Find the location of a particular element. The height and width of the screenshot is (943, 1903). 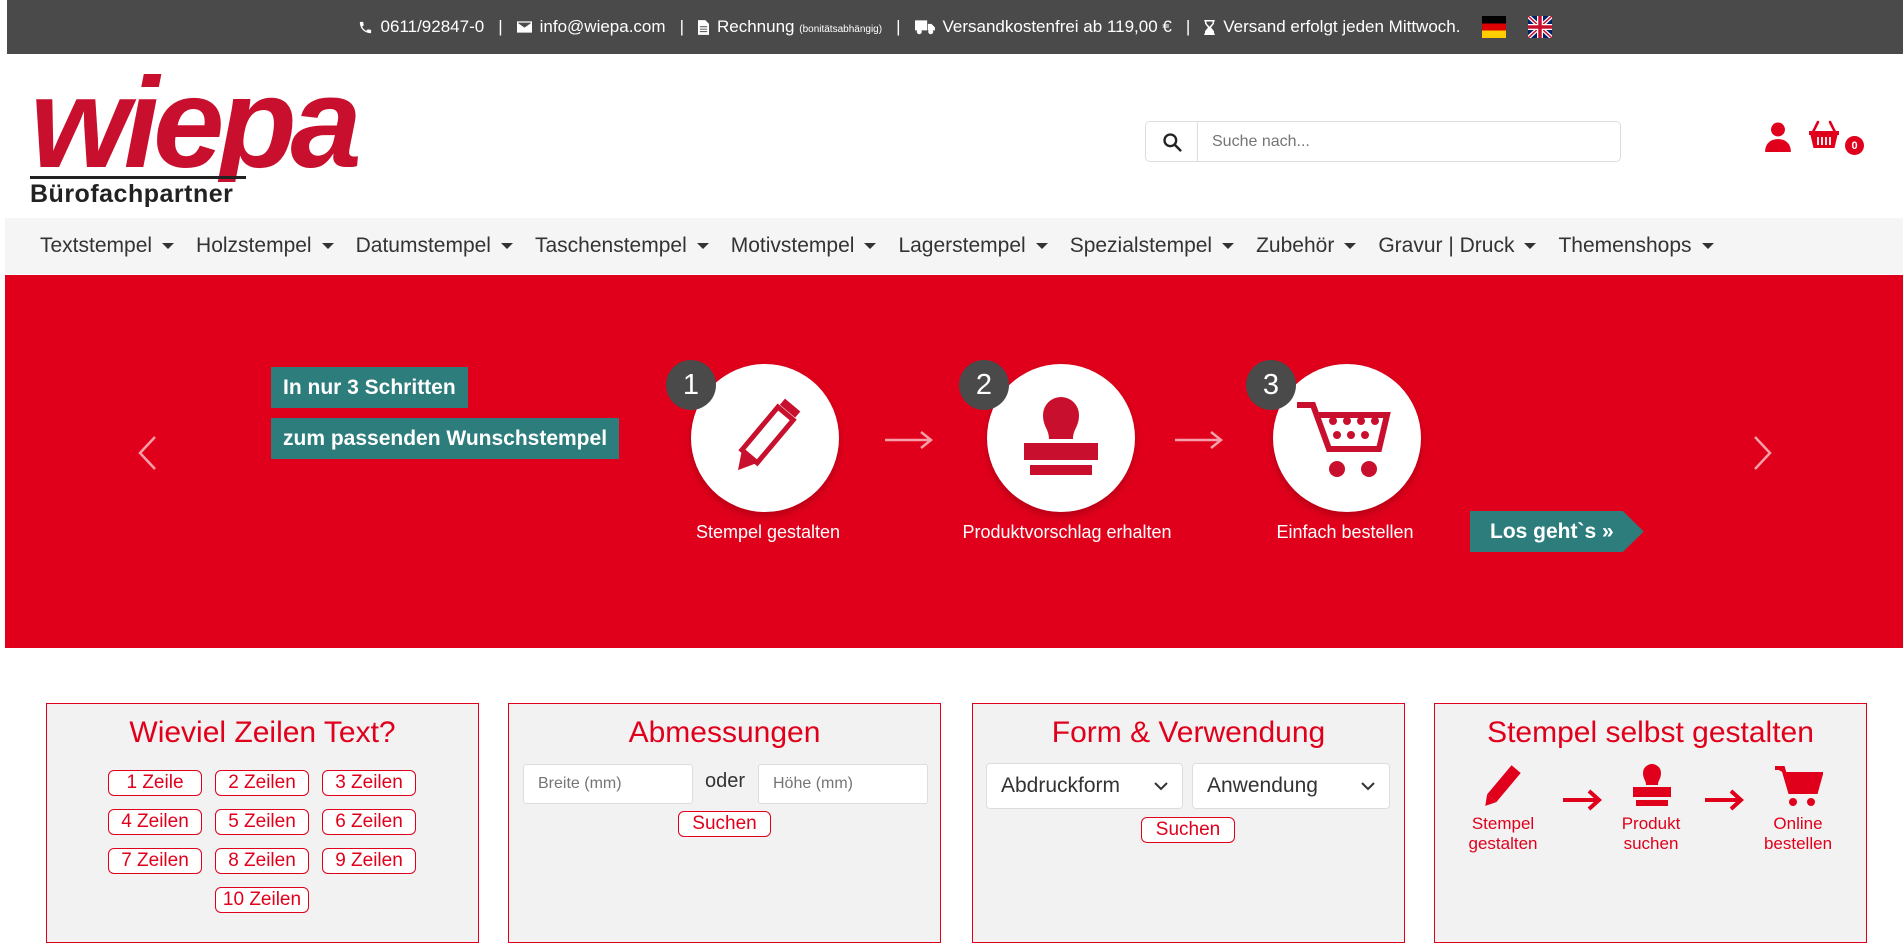

or-label: oder is located at coordinates (725, 781).